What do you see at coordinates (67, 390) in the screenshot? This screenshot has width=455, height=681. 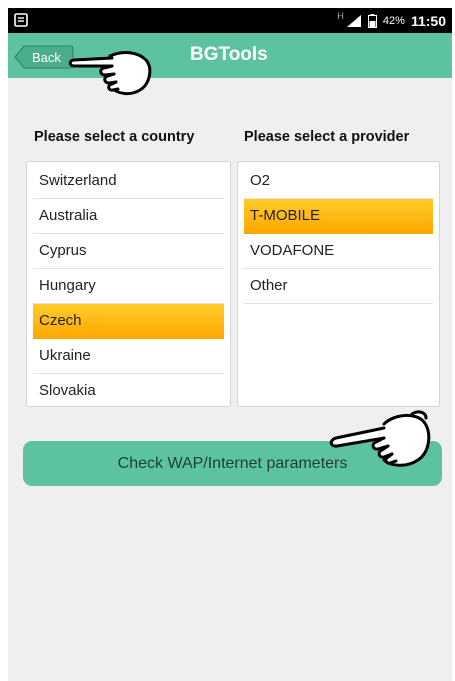 I see `list-item-label: Slovakia` at bounding box center [67, 390].